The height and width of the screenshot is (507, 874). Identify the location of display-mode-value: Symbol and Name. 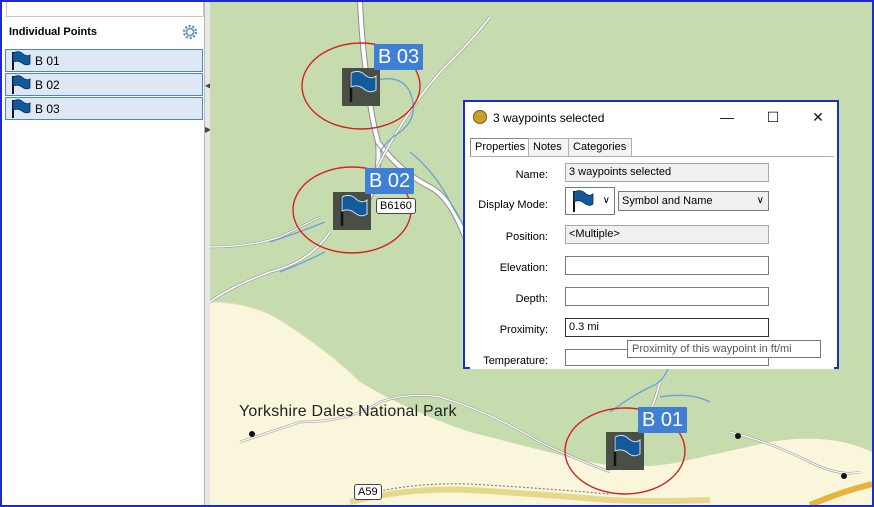
(667, 201).